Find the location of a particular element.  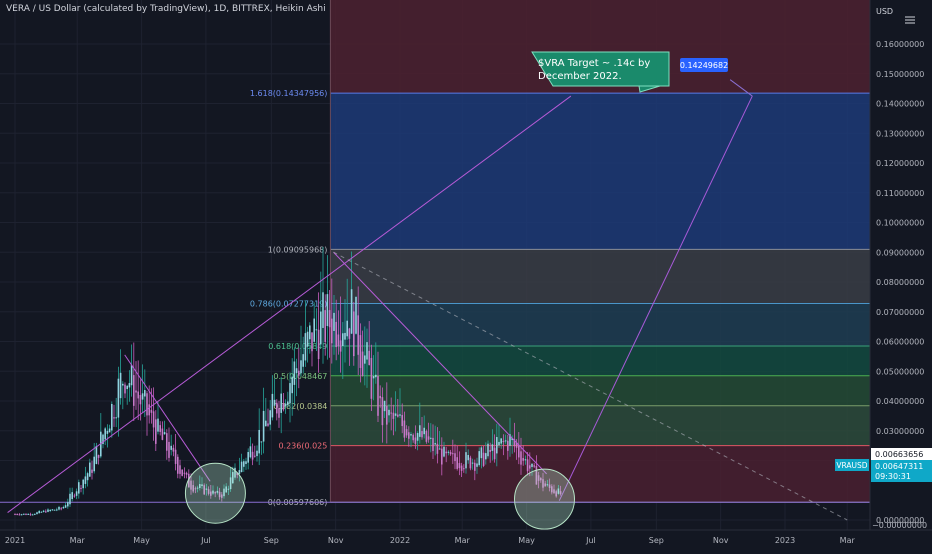

y-tick-label: 0.09000000 is located at coordinates (900, 252).